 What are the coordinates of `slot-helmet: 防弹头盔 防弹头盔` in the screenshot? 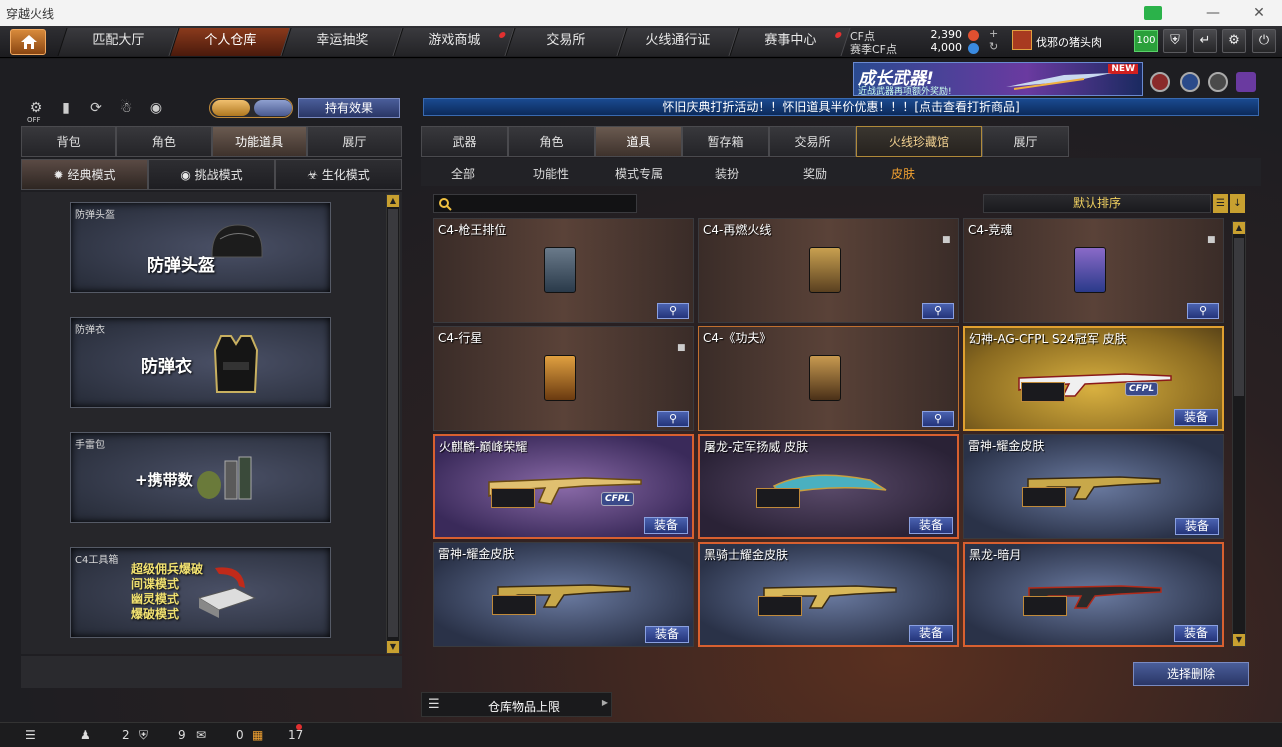 It's located at (200, 247).